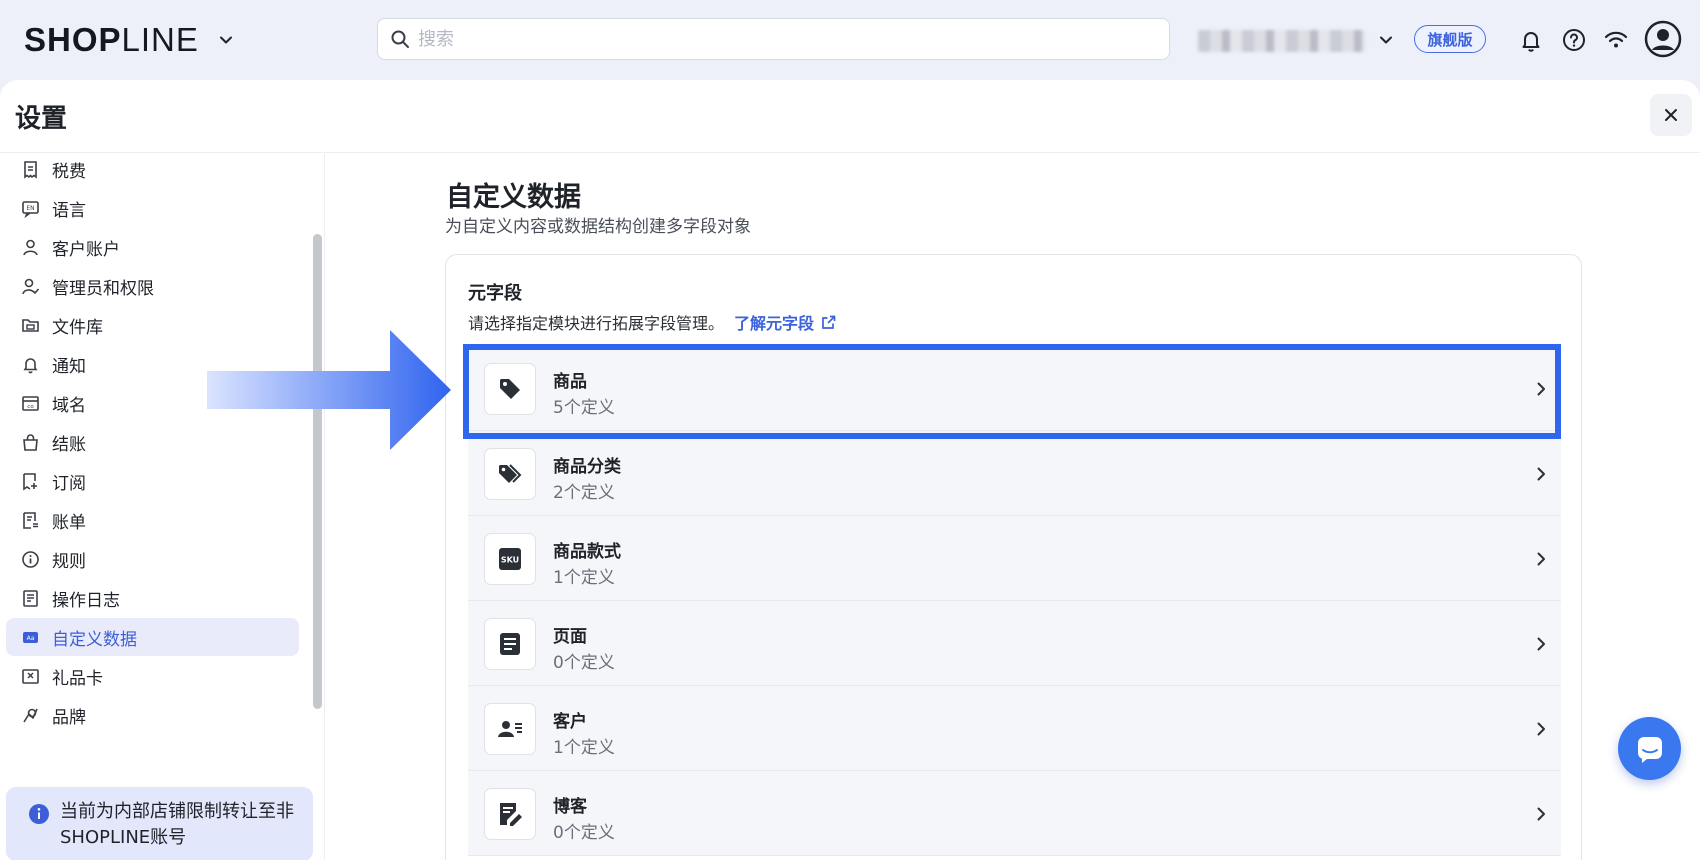 The height and width of the screenshot is (860, 1700). Describe the element at coordinates (31, 286) in the screenshot. I see `admin-user-icon` at that location.